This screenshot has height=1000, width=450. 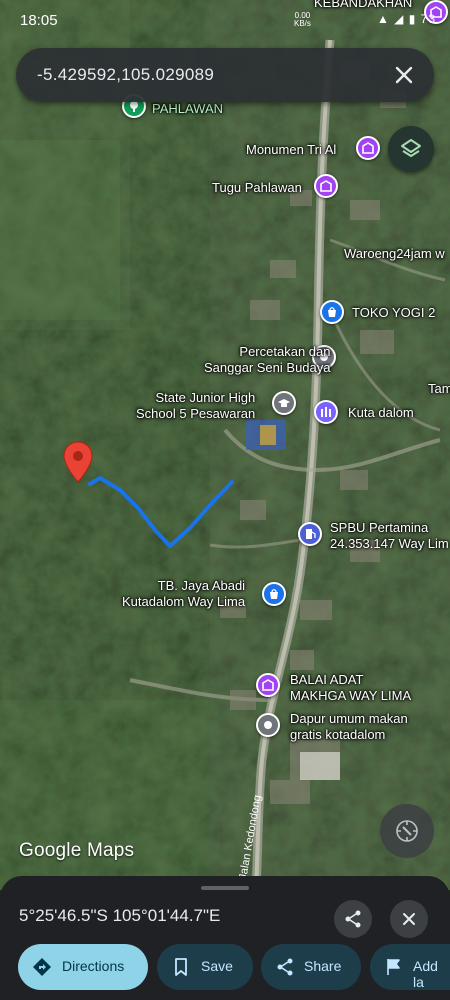 What do you see at coordinates (381, 412) in the screenshot?
I see `label-kuta-dalom: Kuta dalom` at bounding box center [381, 412].